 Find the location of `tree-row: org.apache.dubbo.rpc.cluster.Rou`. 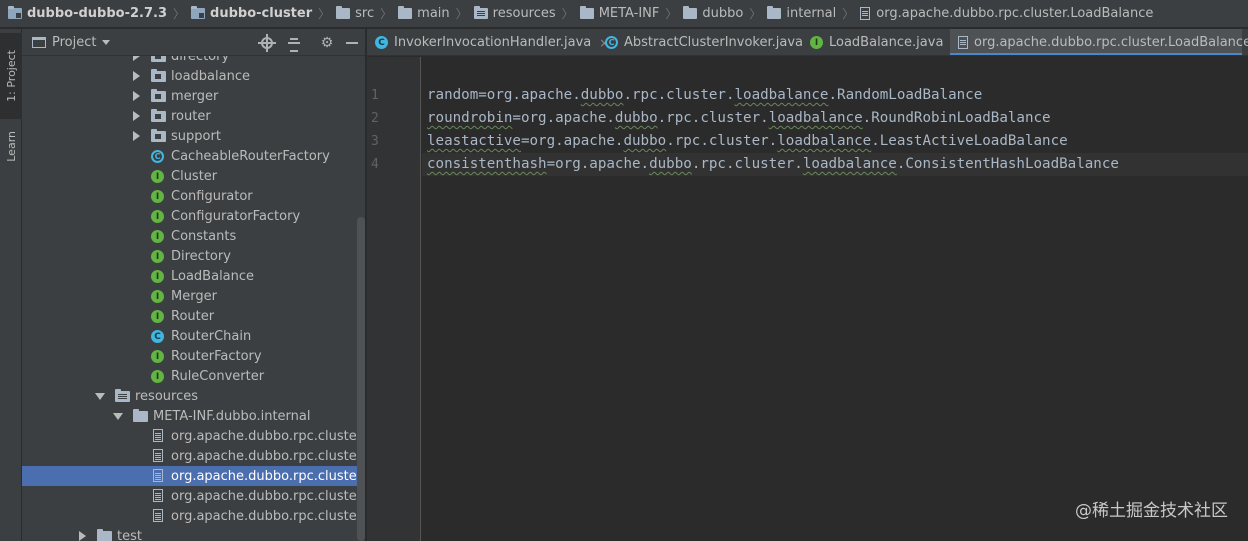

tree-row: org.apache.dubbo.rpc.cluster.Rou is located at coordinates (193, 516).